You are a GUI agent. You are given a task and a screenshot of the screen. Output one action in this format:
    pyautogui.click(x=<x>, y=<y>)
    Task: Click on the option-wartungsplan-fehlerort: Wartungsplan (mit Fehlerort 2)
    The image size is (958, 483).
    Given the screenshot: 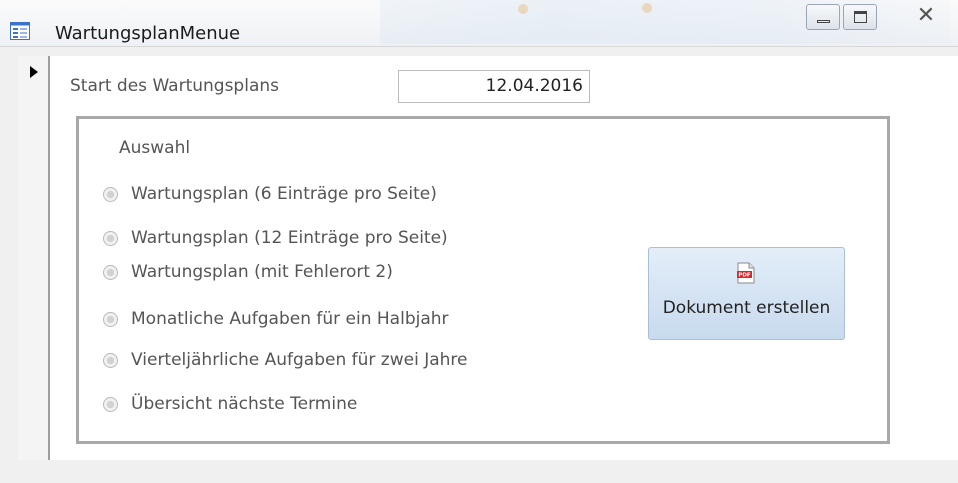 What is the action you would take?
    pyautogui.click(x=248, y=272)
    